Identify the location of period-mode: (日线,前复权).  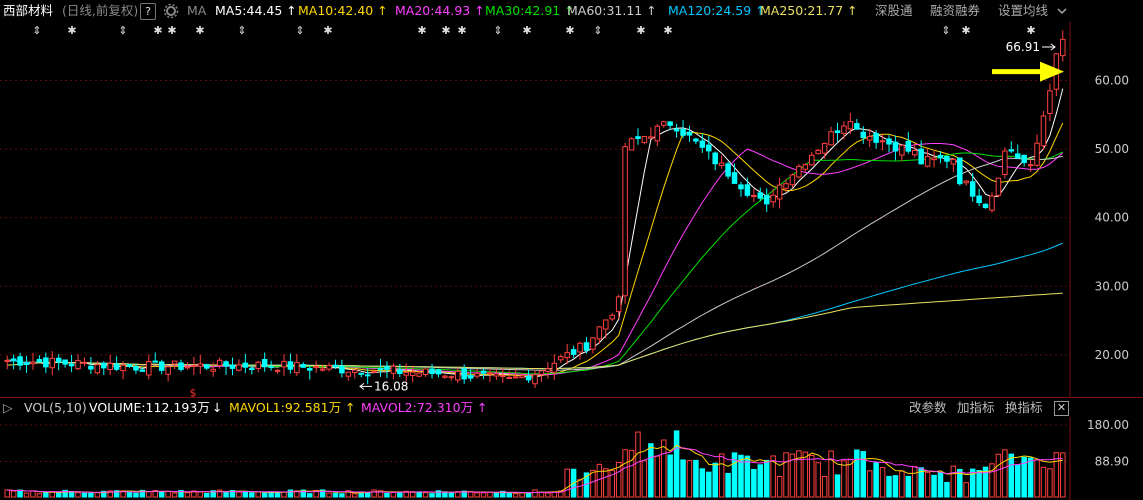
(100, 11).